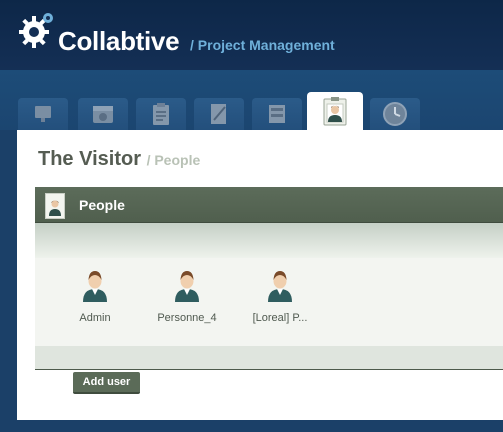 Image resolution: width=503 pixels, height=432 pixels. What do you see at coordinates (102, 205) in the screenshot?
I see `block-title: People` at bounding box center [102, 205].